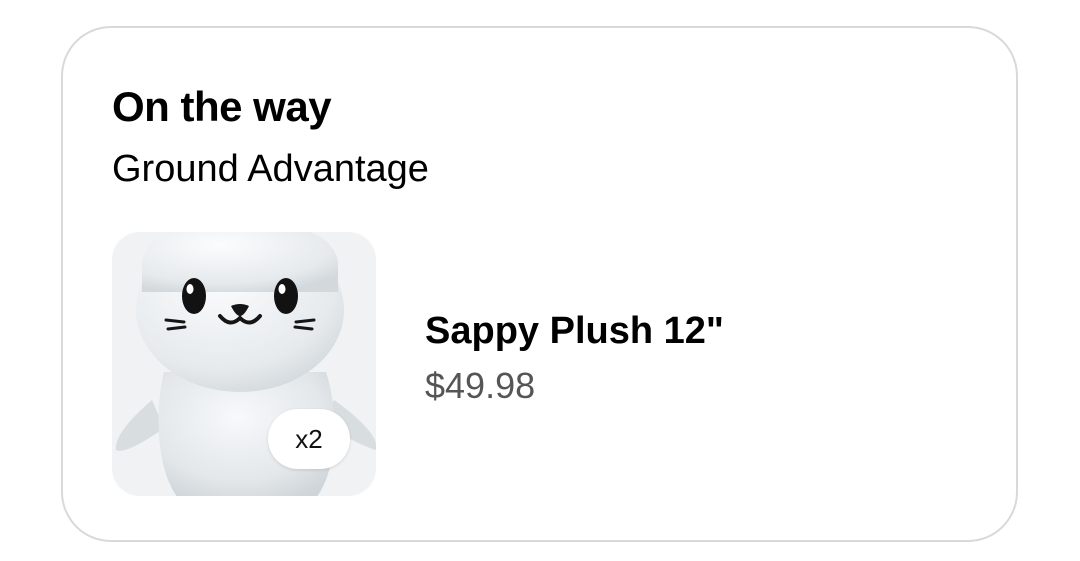  I want to click on item-name: Sappy Plush 12", so click(574, 331).